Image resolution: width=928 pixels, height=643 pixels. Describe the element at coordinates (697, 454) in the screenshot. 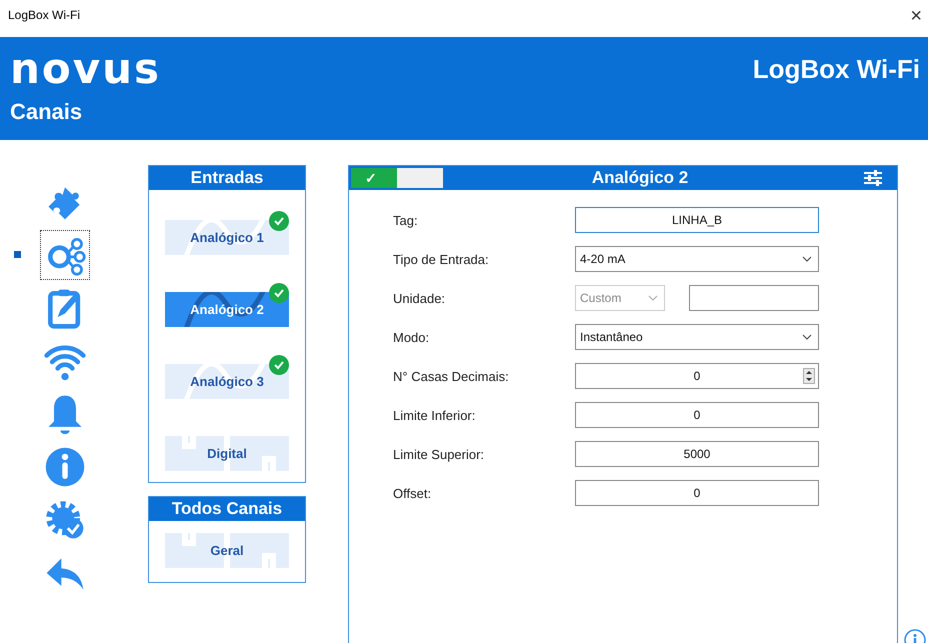

I see `input-field: 5000` at that location.